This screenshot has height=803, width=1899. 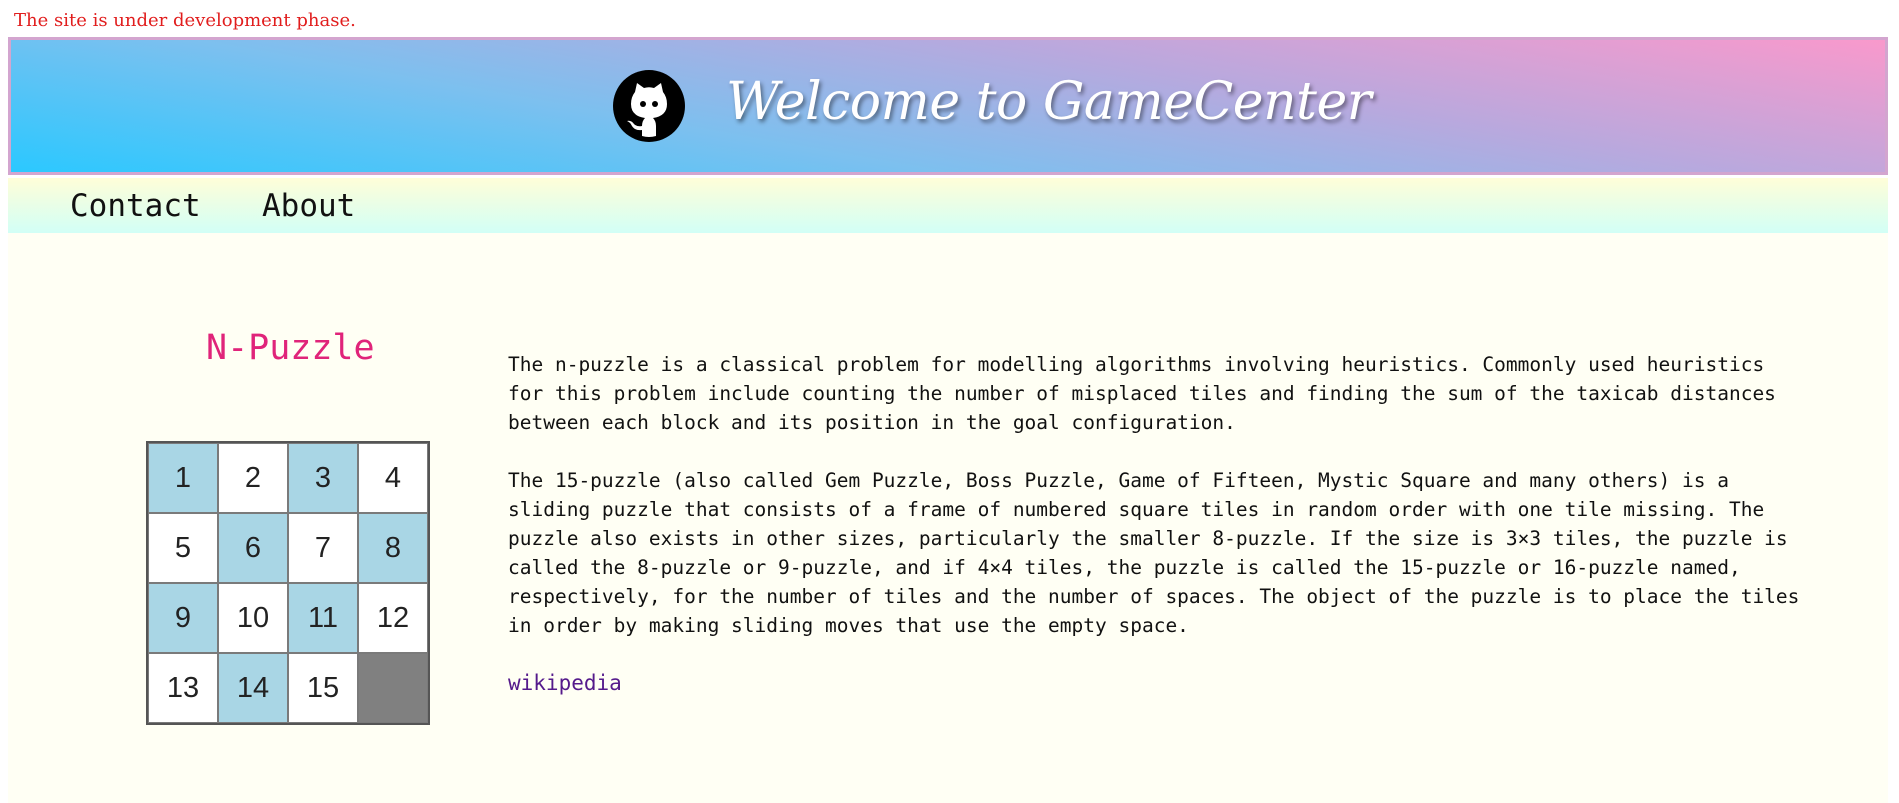 What do you see at coordinates (183, 478) in the screenshot?
I see `puzzle-tile: 1` at bounding box center [183, 478].